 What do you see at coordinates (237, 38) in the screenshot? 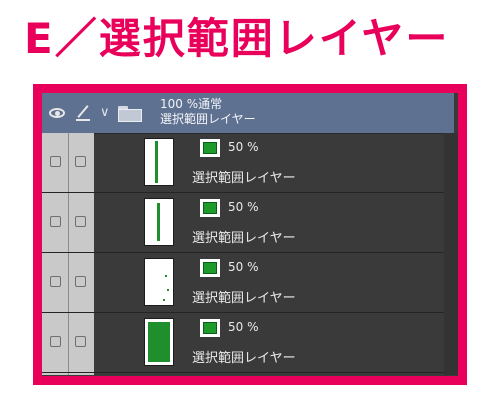
I see `page-title: E／選択範囲レイヤー` at bounding box center [237, 38].